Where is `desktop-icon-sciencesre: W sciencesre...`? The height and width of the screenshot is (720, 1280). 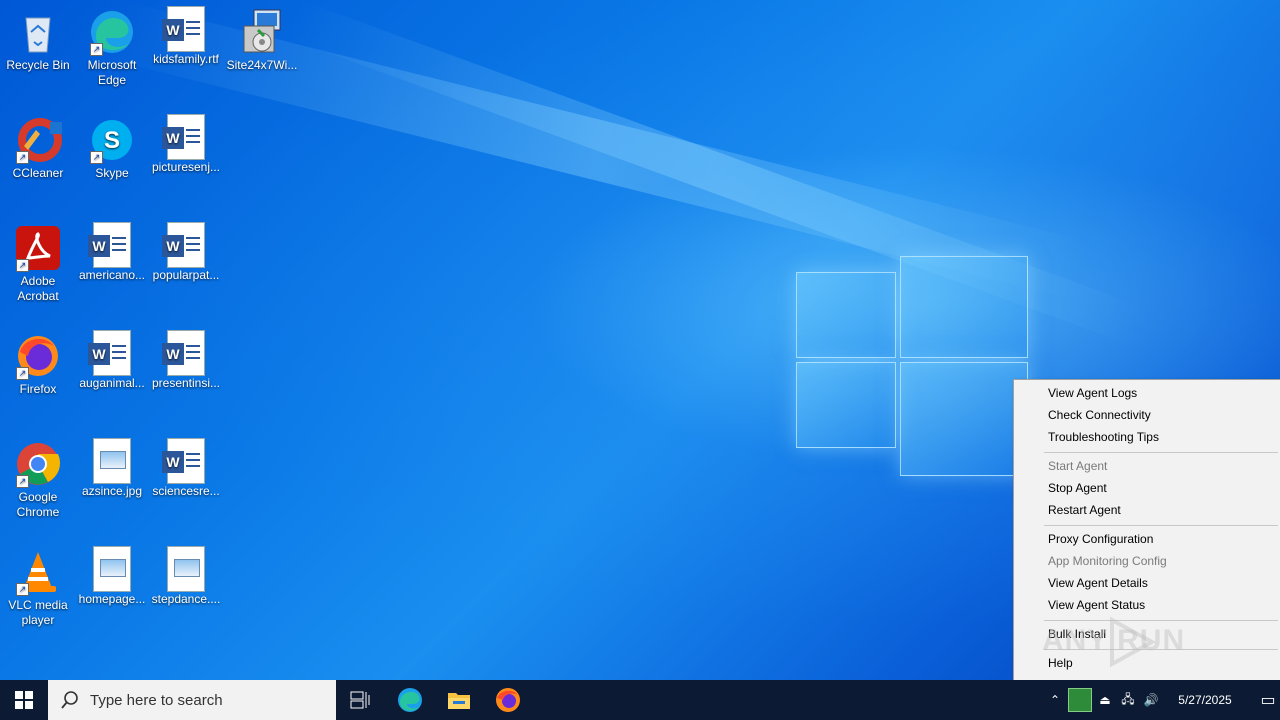 desktop-icon-sciencesre: W sciencesre... is located at coordinates (186, 467).